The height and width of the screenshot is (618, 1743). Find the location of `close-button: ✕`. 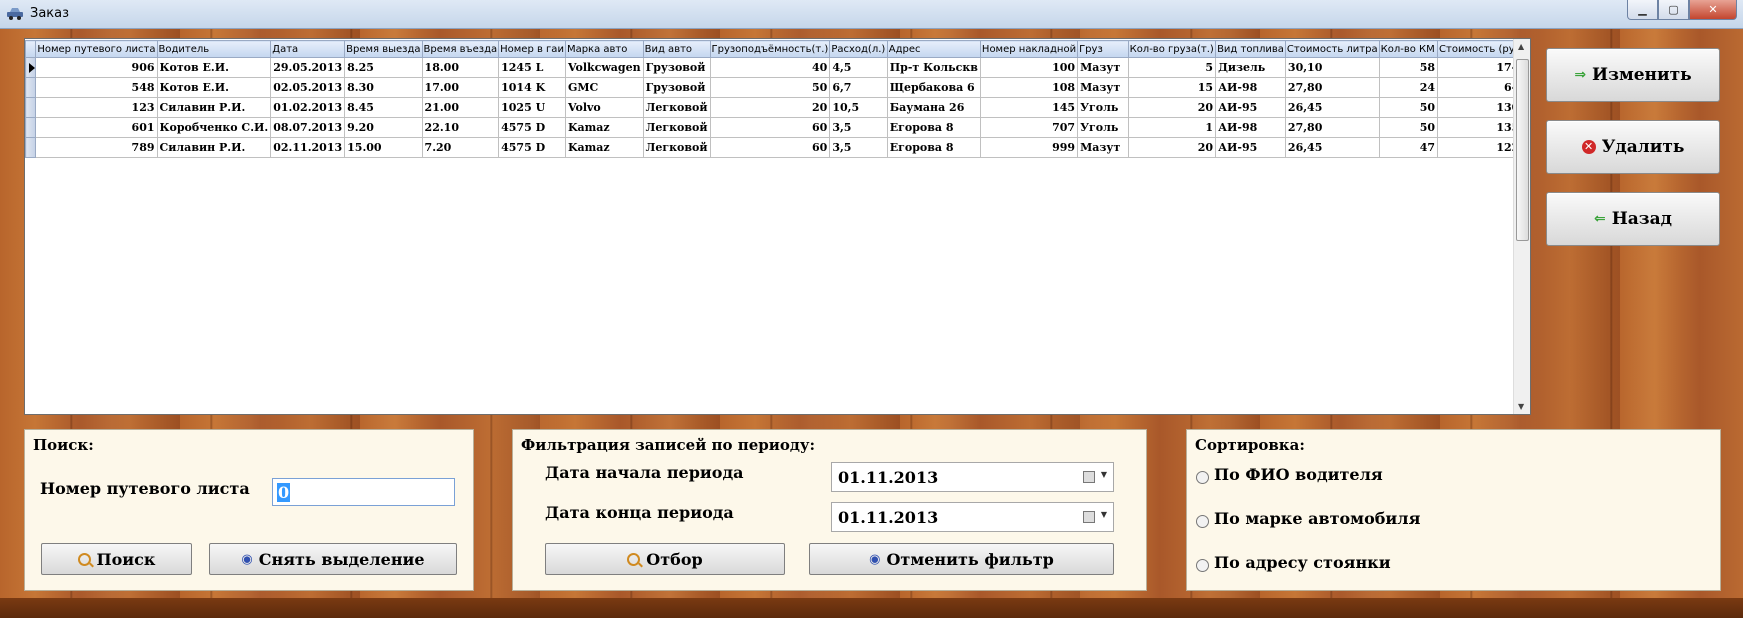

close-button: ✕ is located at coordinates (1713, 10).